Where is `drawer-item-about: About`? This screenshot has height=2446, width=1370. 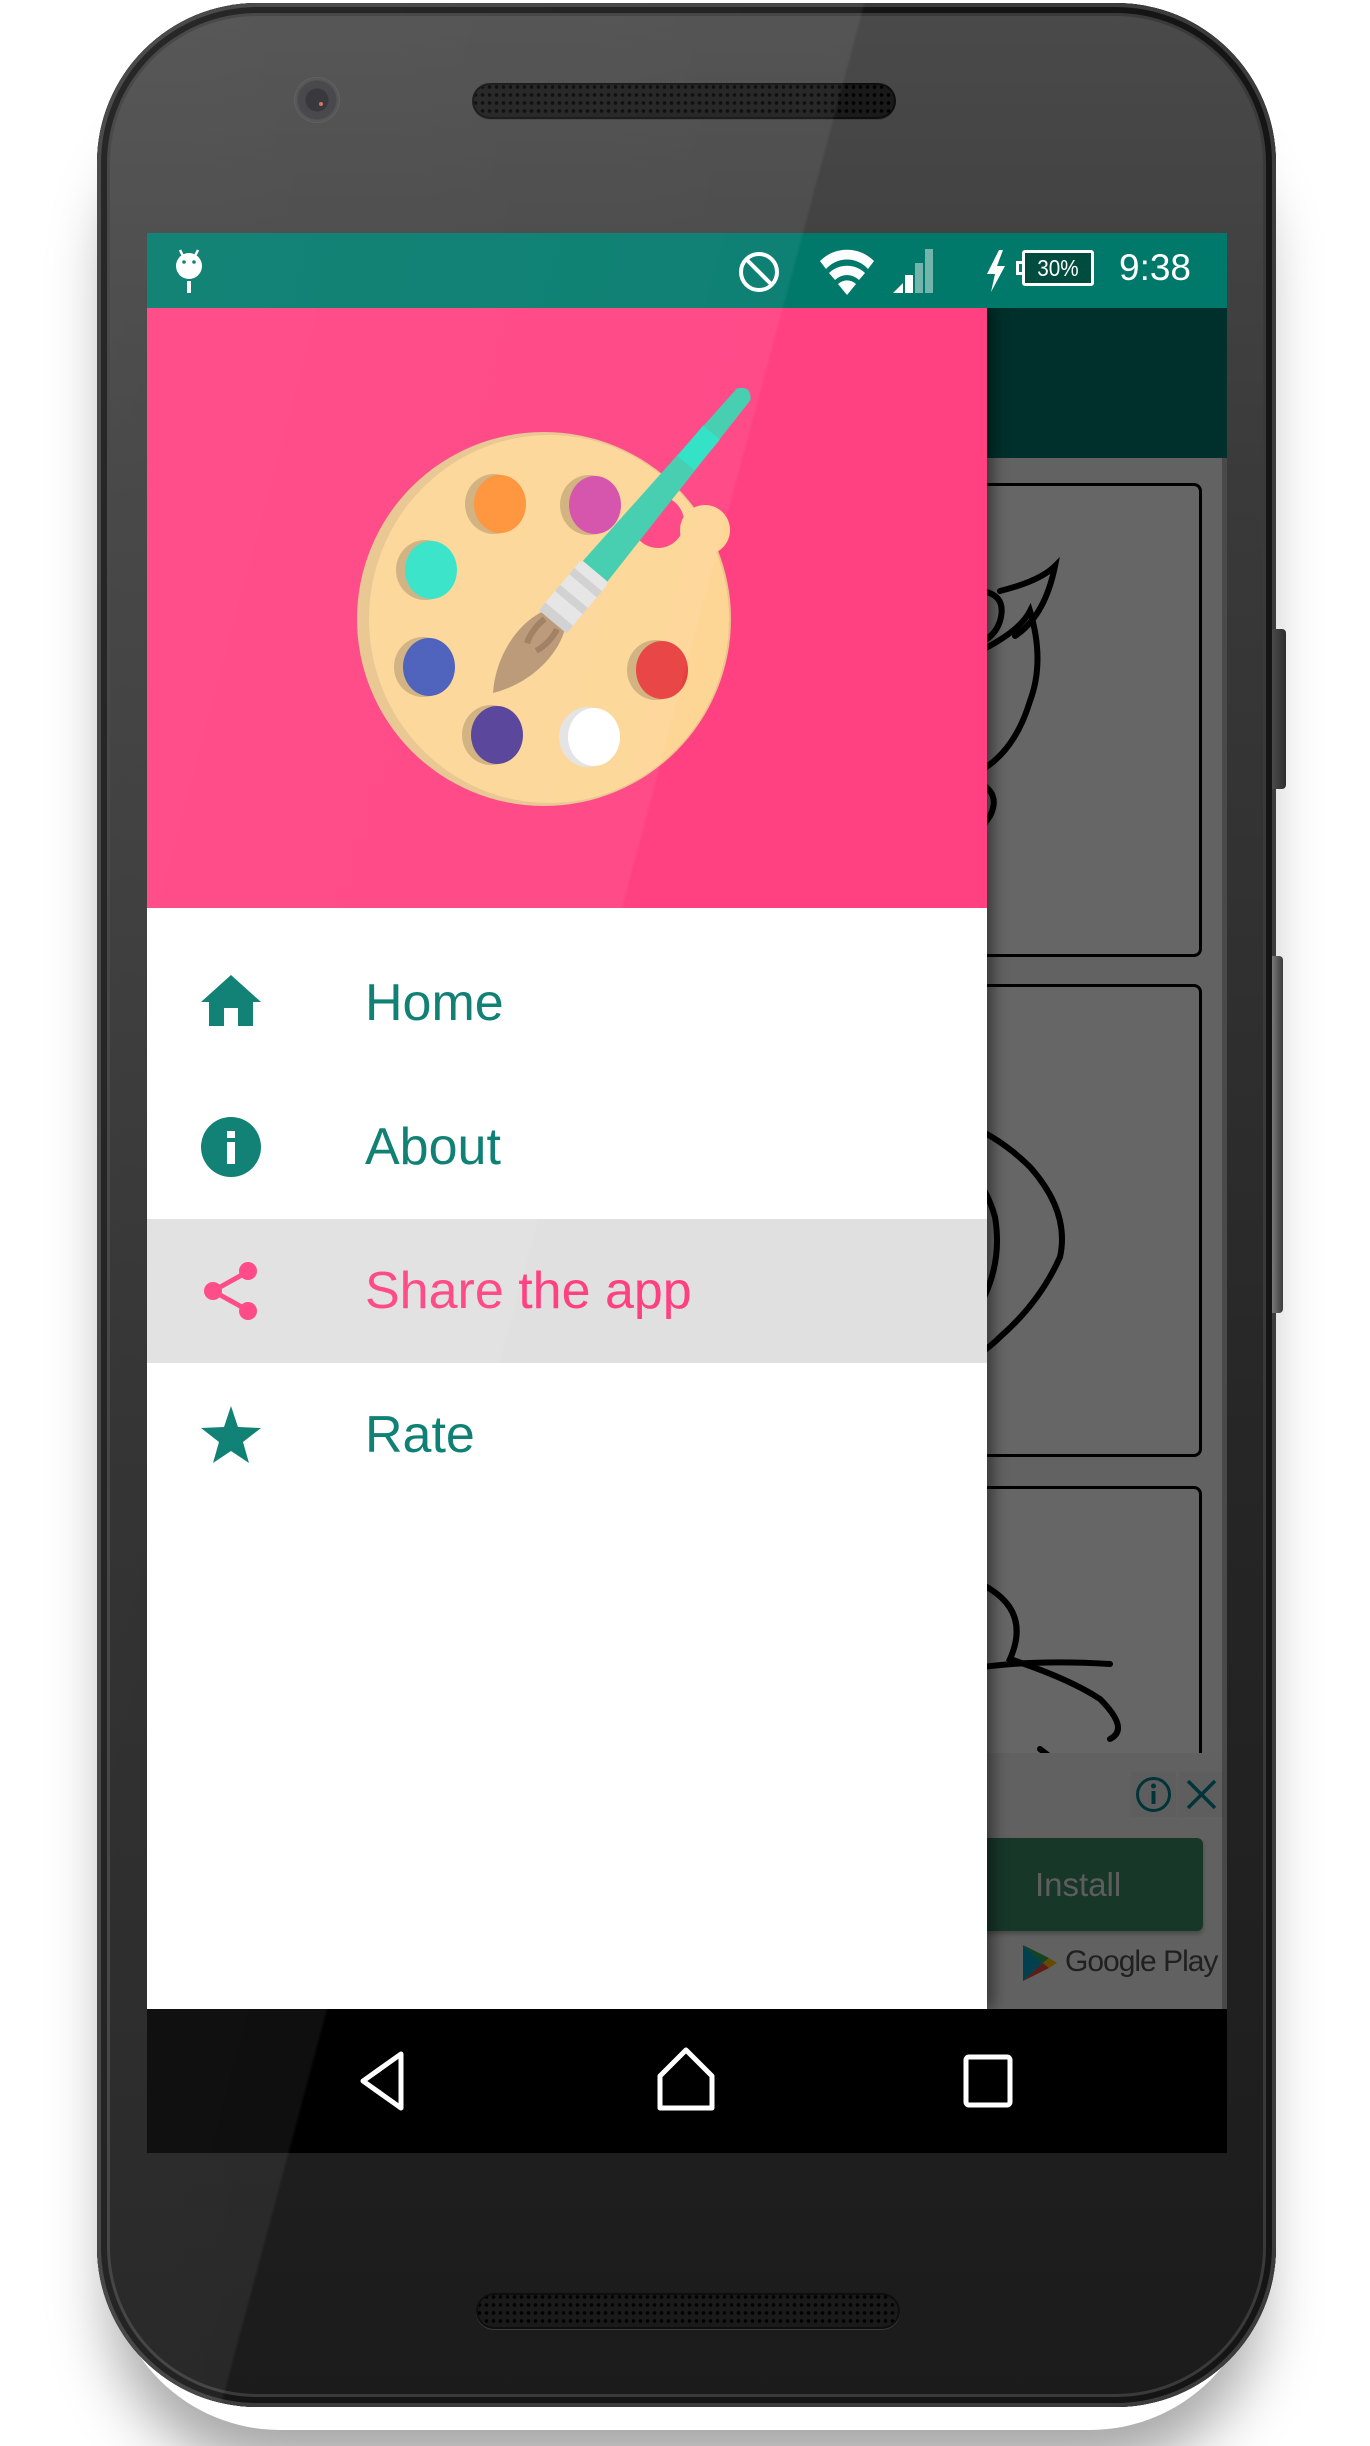 drawer-item-about: About is located at coordinates (567, 1147).